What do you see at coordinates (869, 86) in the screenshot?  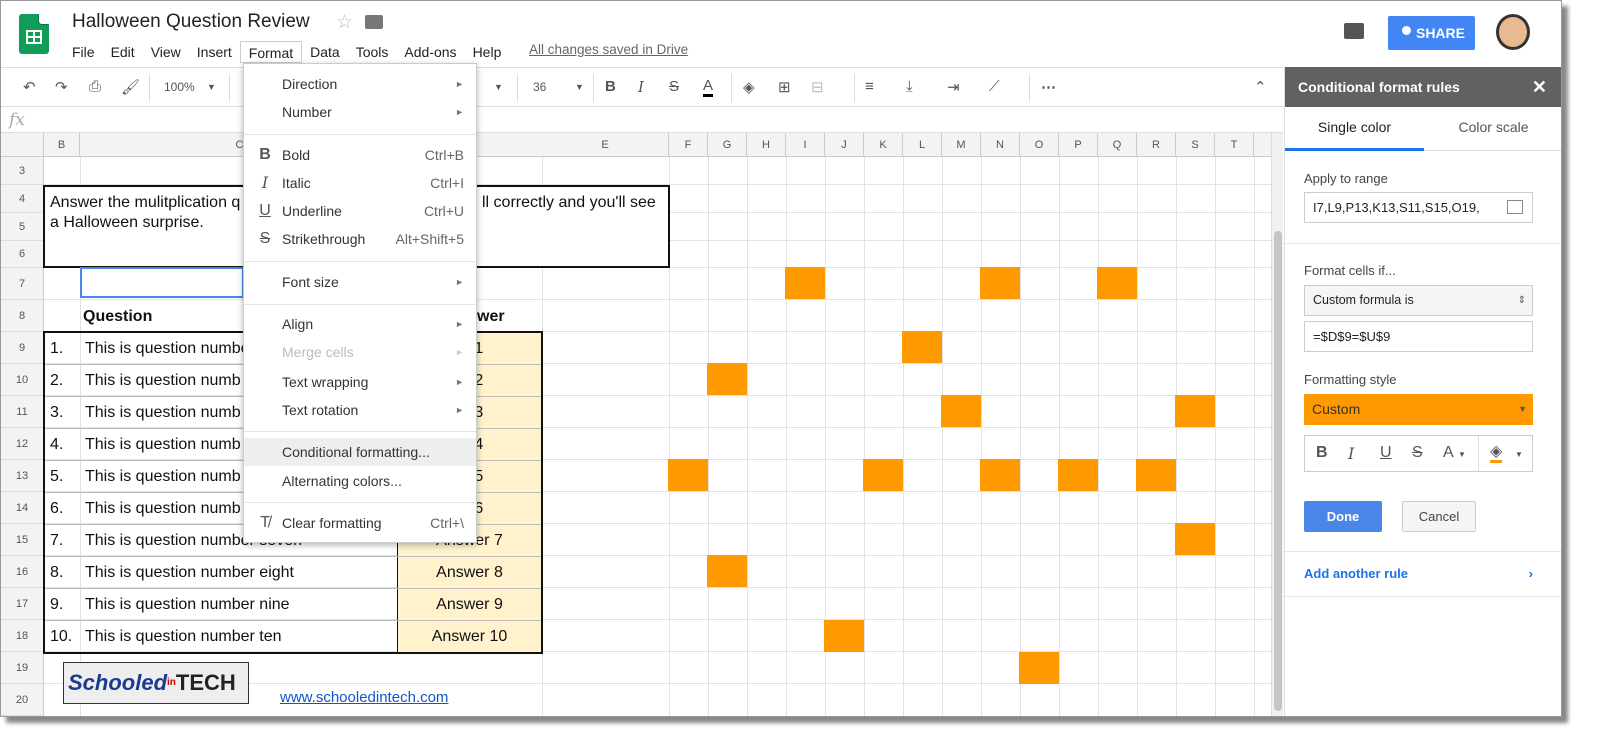 I see `align-left-icon: ≡` at bounding box center [869, 86].